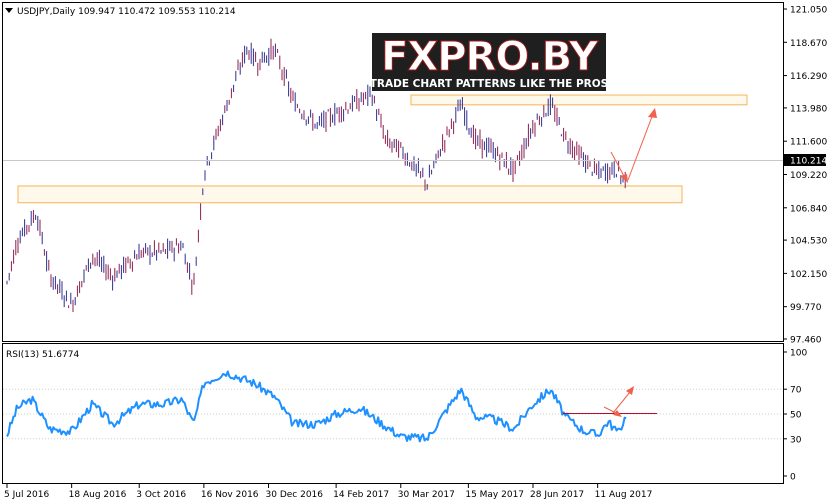 The height and width of the screenshot is (504, 829). Describe the element at coordinates (426, 495) in the screenshot. I see `date-tick-label: 30 Mar 2017` at that location.